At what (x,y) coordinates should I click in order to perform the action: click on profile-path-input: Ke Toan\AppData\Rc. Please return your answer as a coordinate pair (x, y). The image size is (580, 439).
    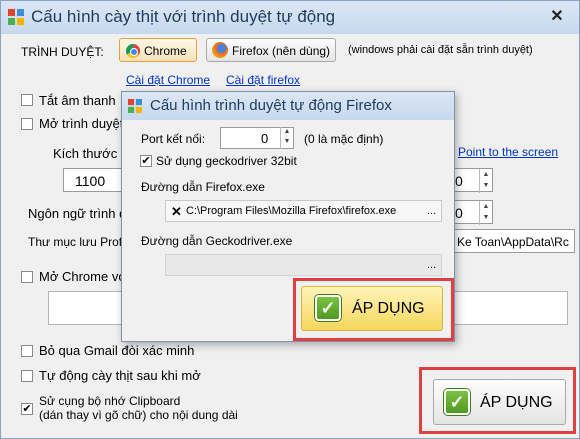
    Looking at the image, I should click on (514, 241).